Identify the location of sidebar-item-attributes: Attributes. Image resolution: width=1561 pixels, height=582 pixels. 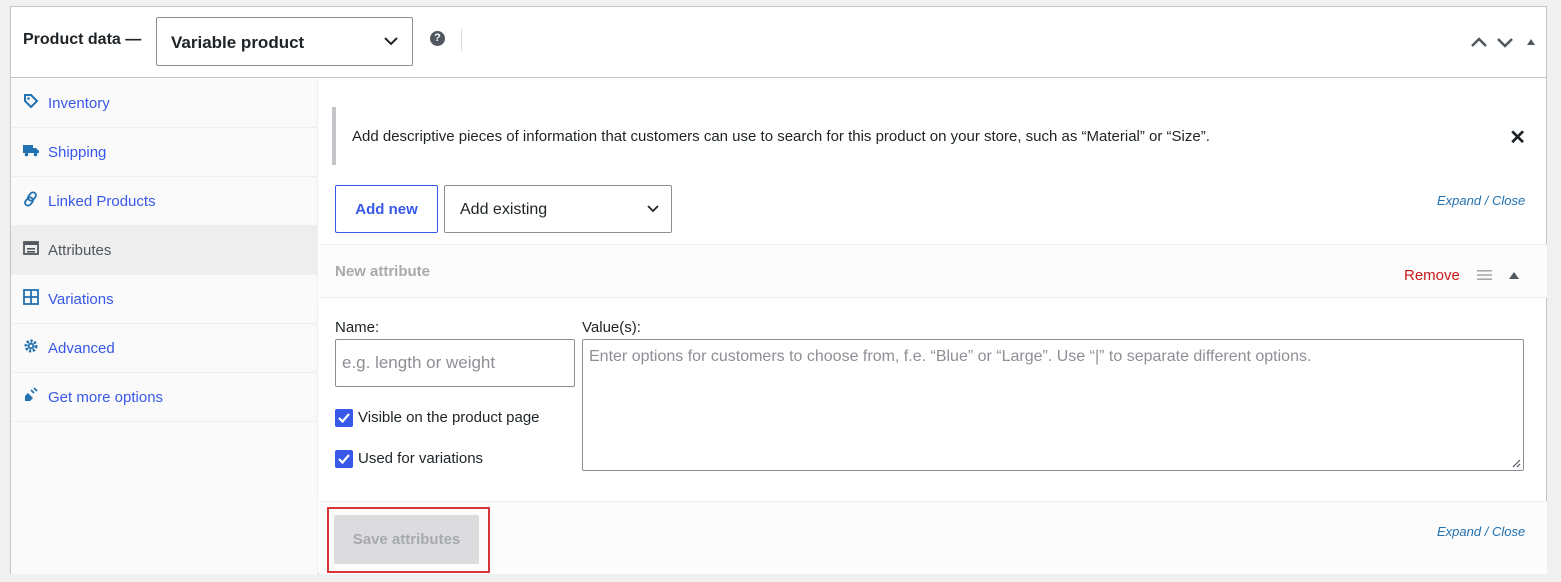
(164, 250).